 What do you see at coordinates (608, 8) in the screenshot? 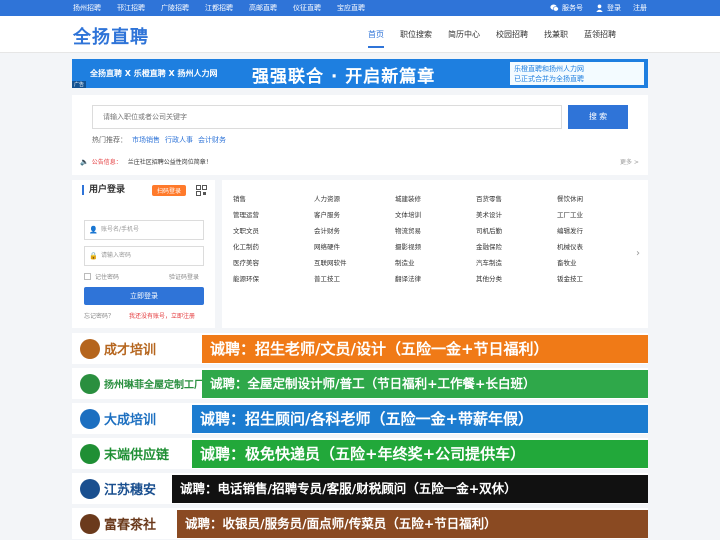
I see `login-link: 登录` at bounding box center [608, 8].